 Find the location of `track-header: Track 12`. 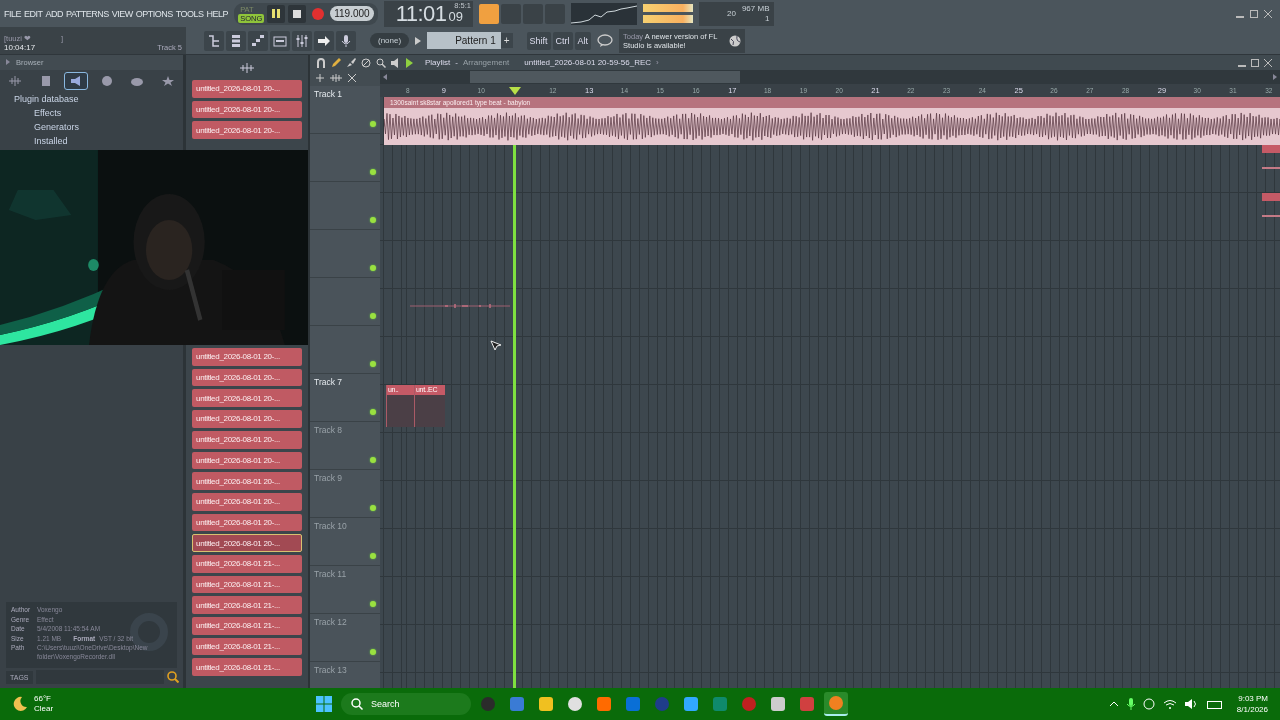

track-header: Track 12 is located at coordinates (345, 638).